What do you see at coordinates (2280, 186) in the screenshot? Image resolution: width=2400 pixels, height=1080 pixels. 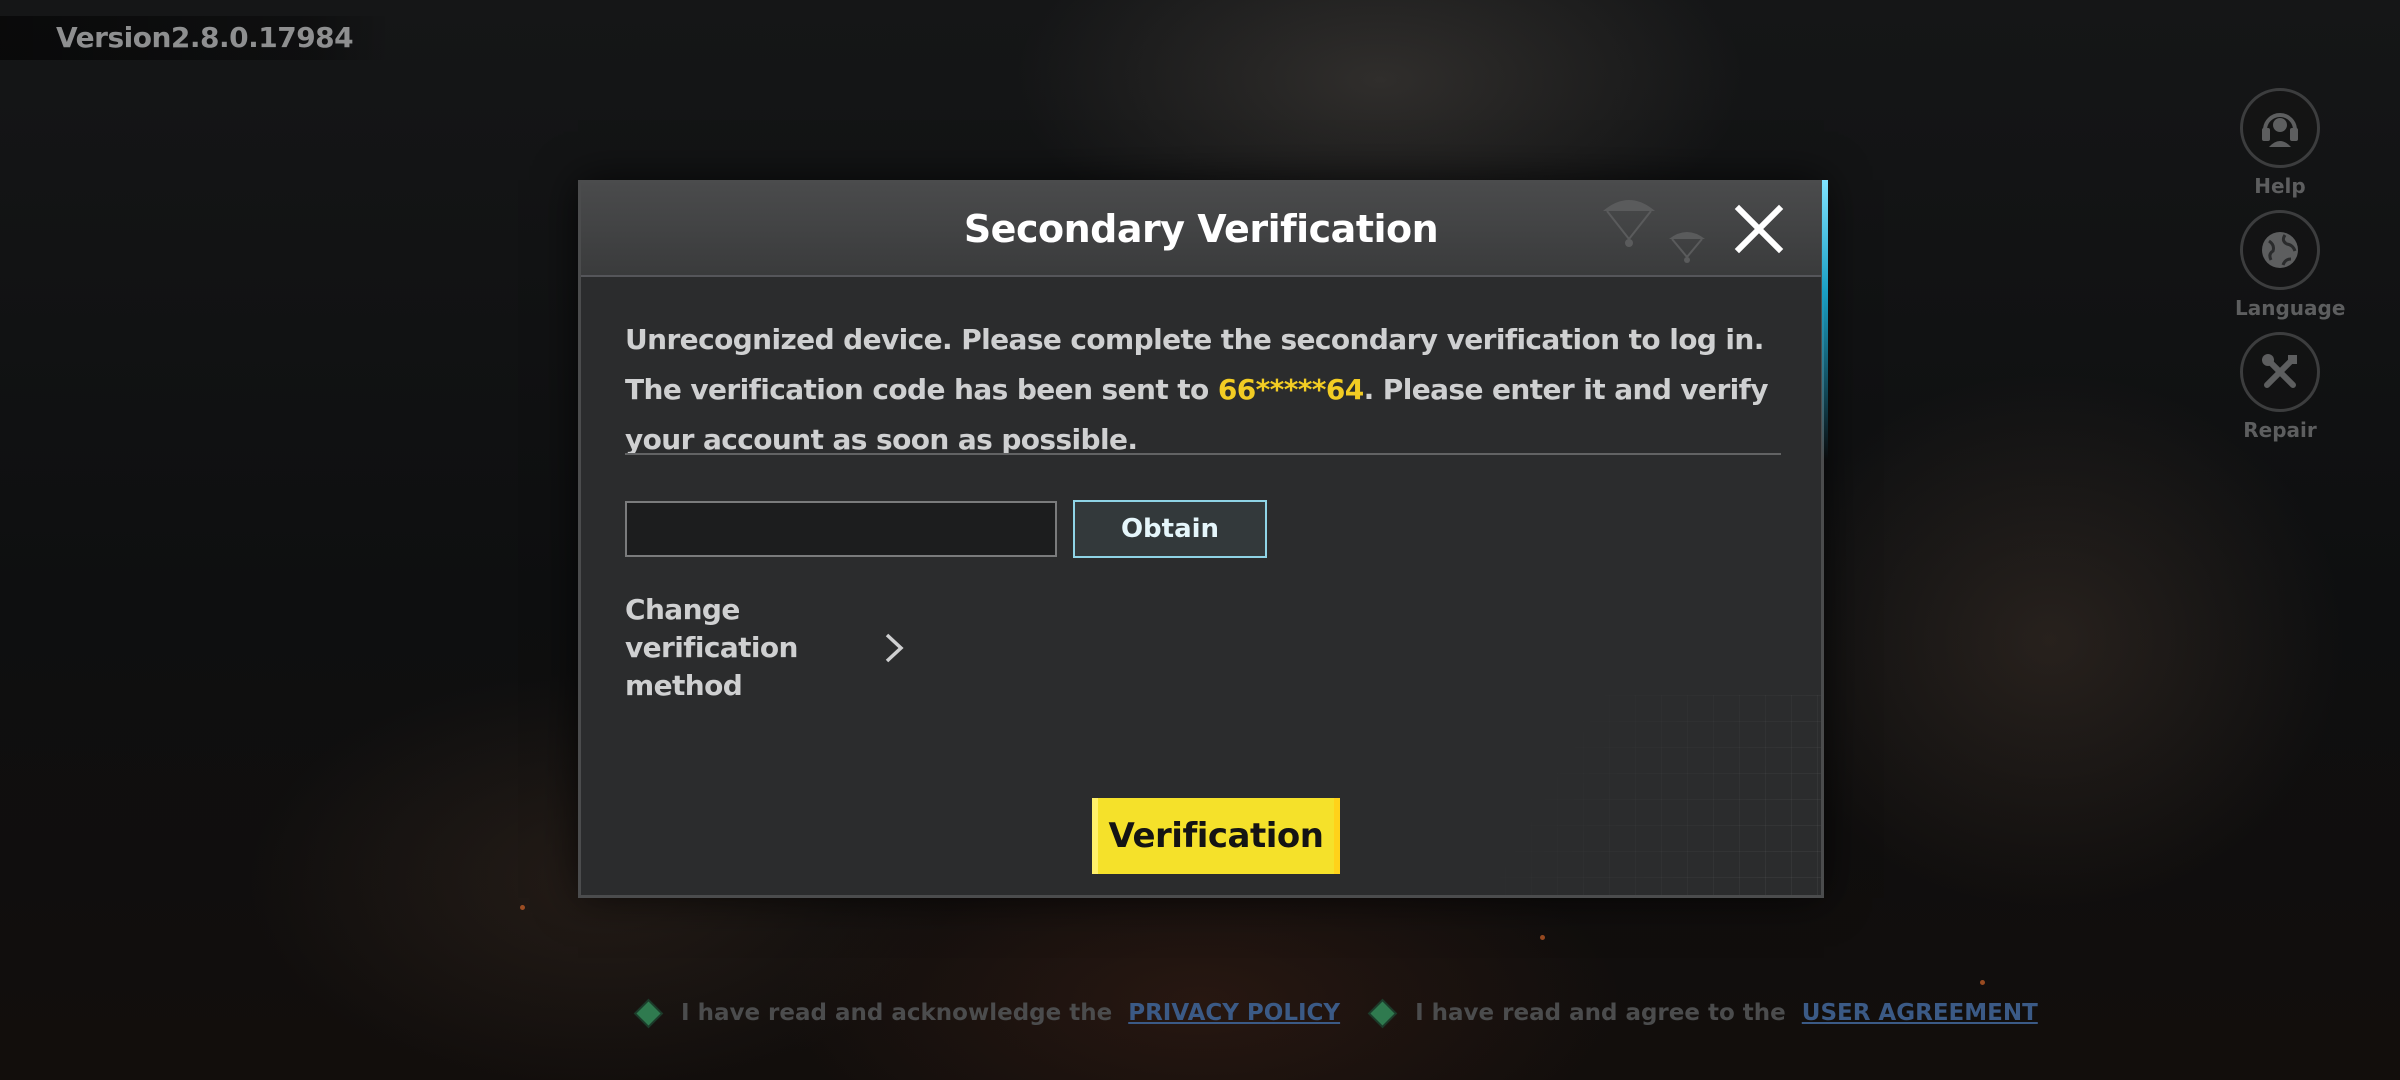 I see `help-label: Help` at bounding box center [2280, 186].